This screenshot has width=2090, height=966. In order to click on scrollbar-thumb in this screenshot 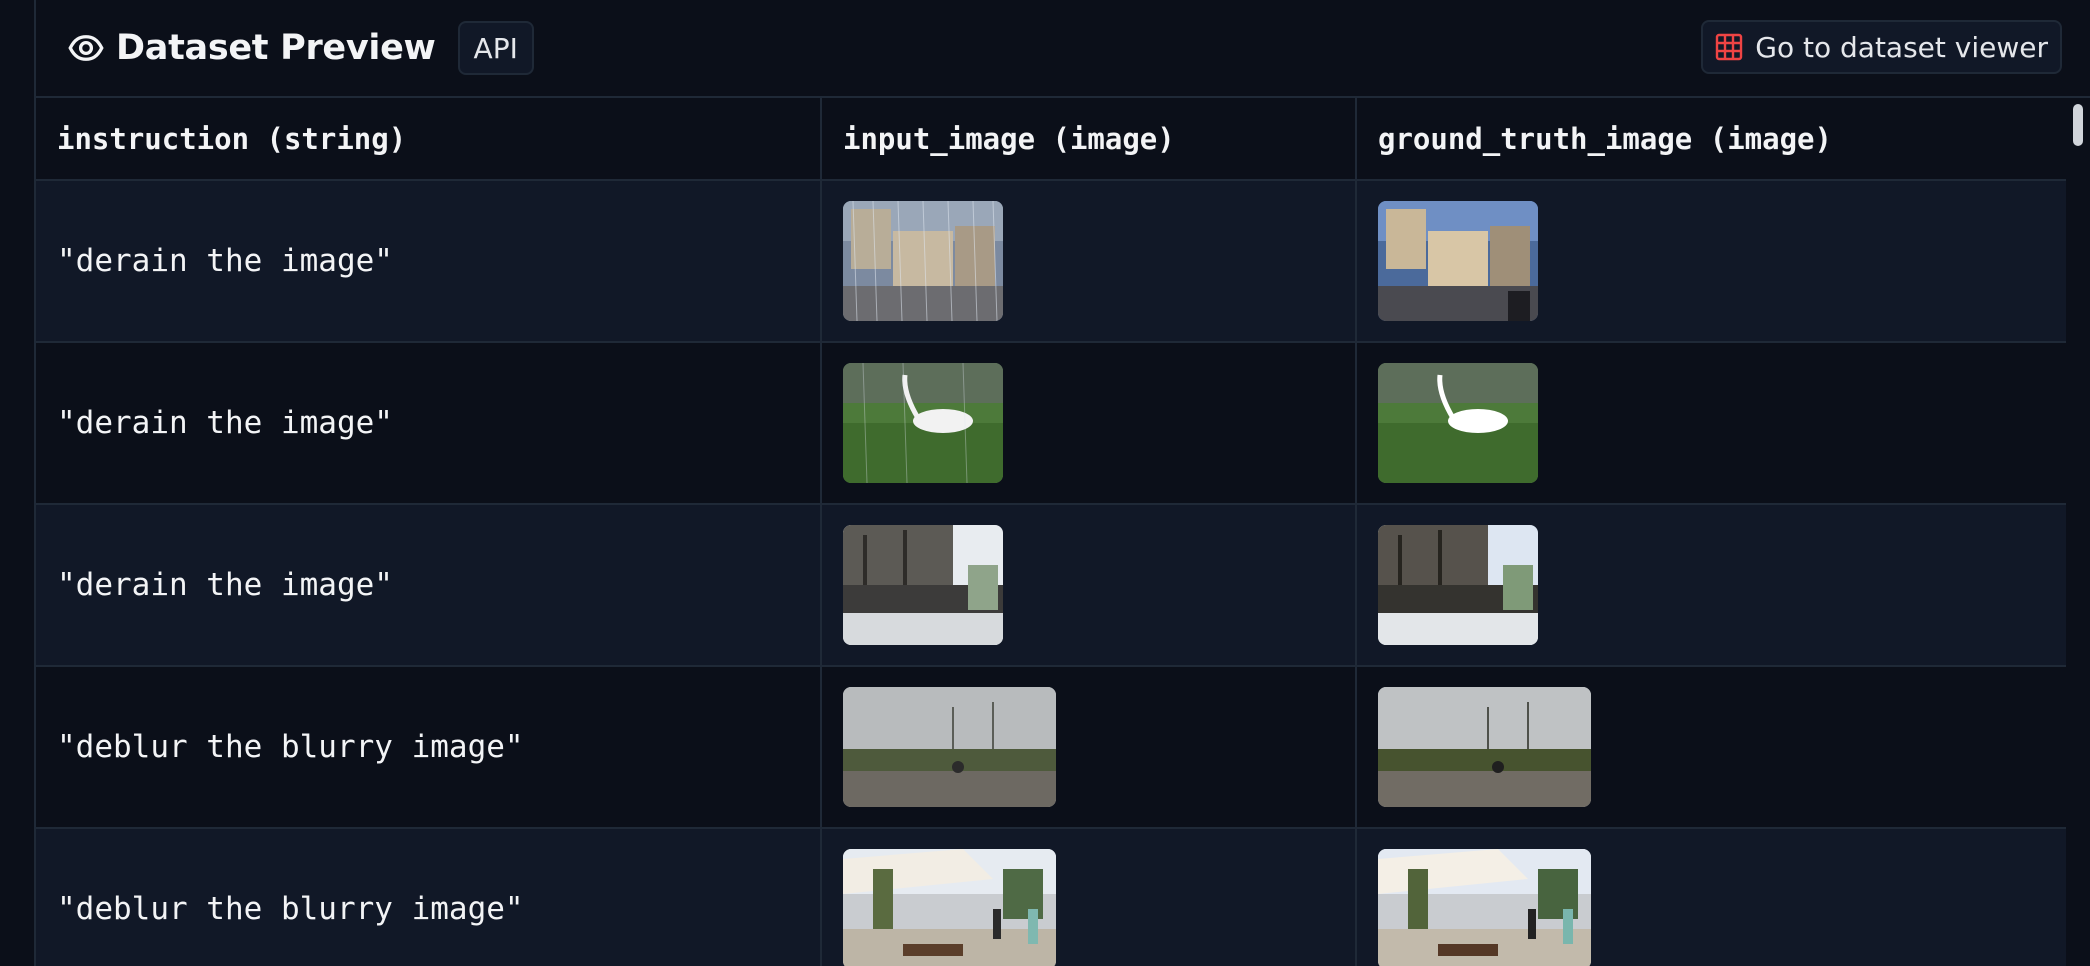, I will do `click(2078, 125)`.